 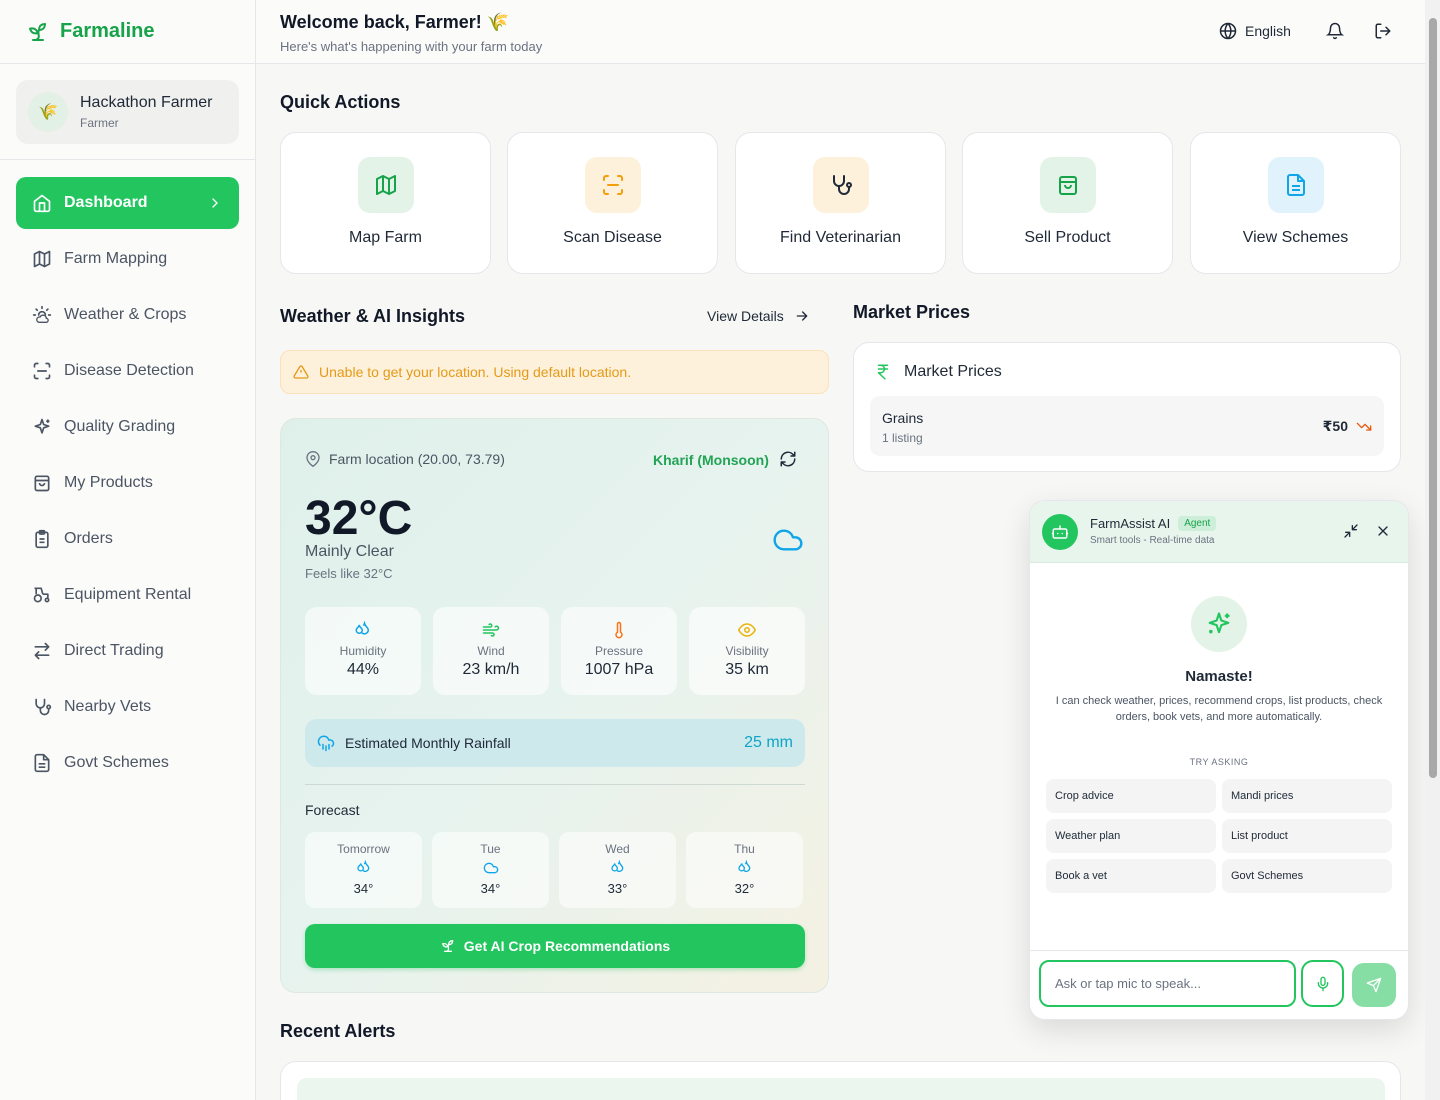 What do you see at coordinates (745, 316) in the screenshot?
I see `view-details-label: View Details` at bounding box center [745, 316].